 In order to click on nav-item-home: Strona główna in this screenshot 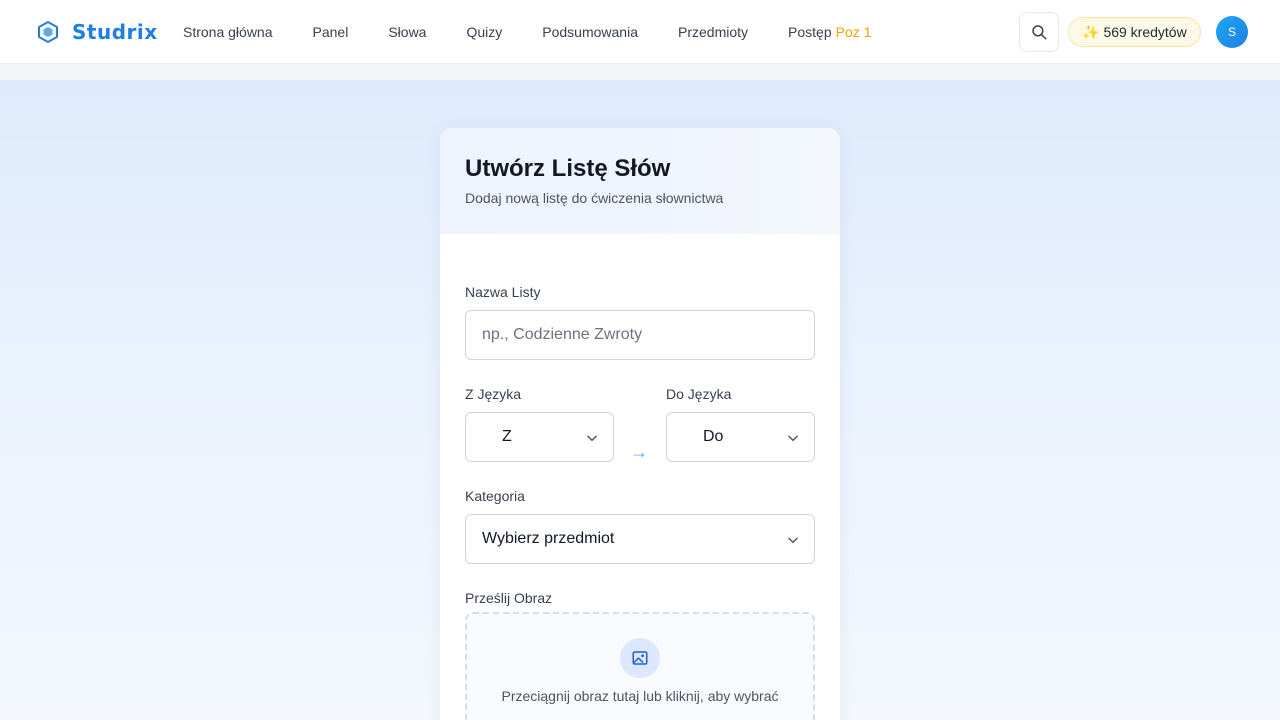, I will do `click(228, 32)`.